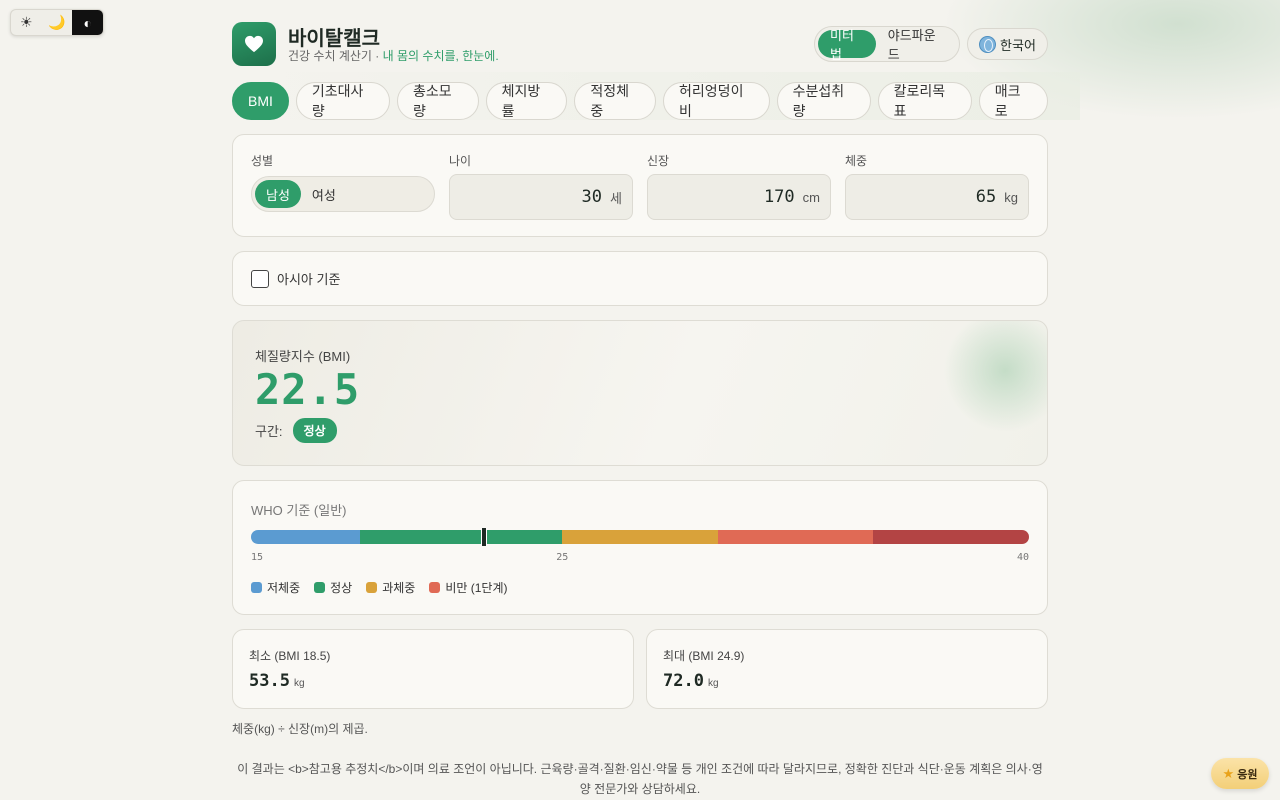  I want to click on bmi-scale-bar, so click(640, 537).